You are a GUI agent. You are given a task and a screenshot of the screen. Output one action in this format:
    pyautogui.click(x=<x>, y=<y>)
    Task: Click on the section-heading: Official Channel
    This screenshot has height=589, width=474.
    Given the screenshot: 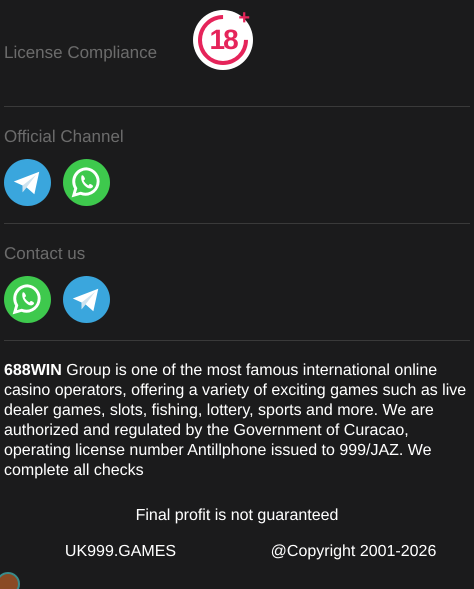 What is the action you would take?
    pyautogui.click(x=64, y=137)
    